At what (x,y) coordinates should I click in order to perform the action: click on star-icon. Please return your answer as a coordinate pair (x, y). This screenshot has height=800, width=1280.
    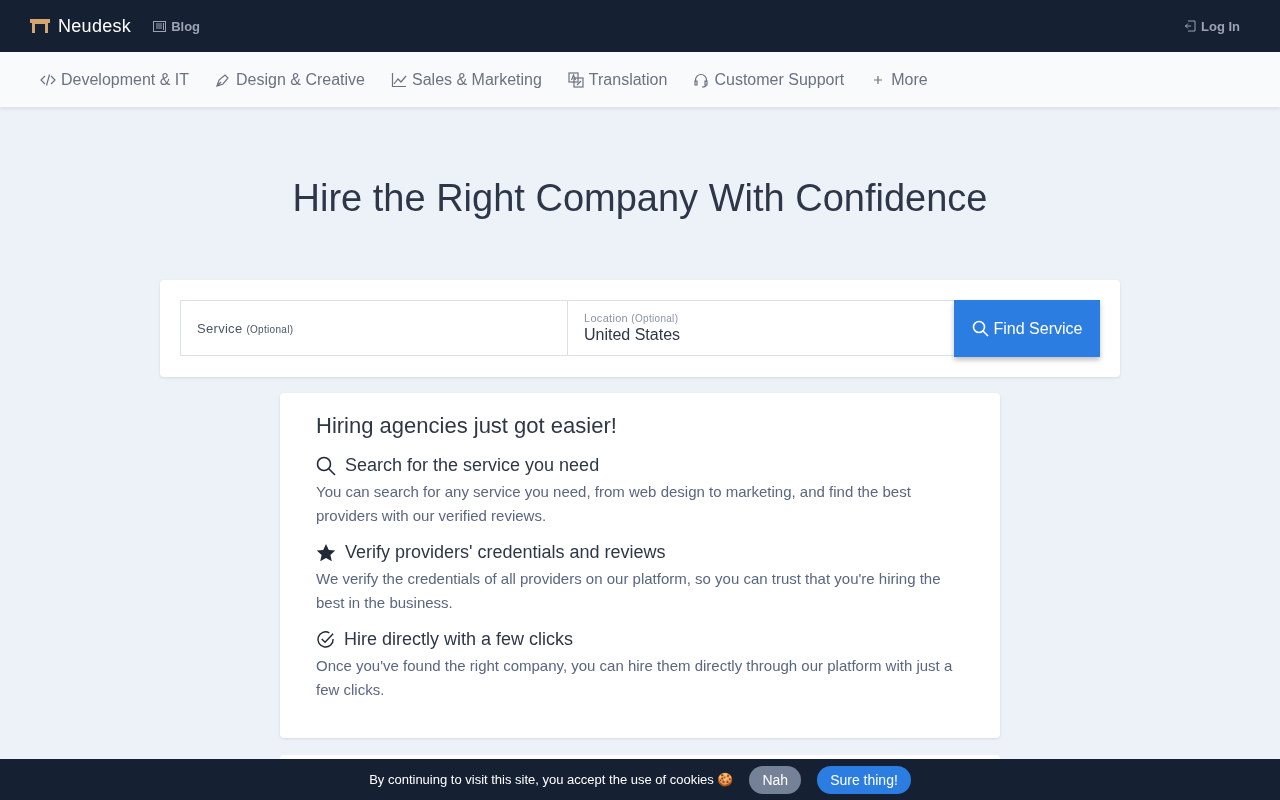
    Looking at the image, I should click on (326, 552).